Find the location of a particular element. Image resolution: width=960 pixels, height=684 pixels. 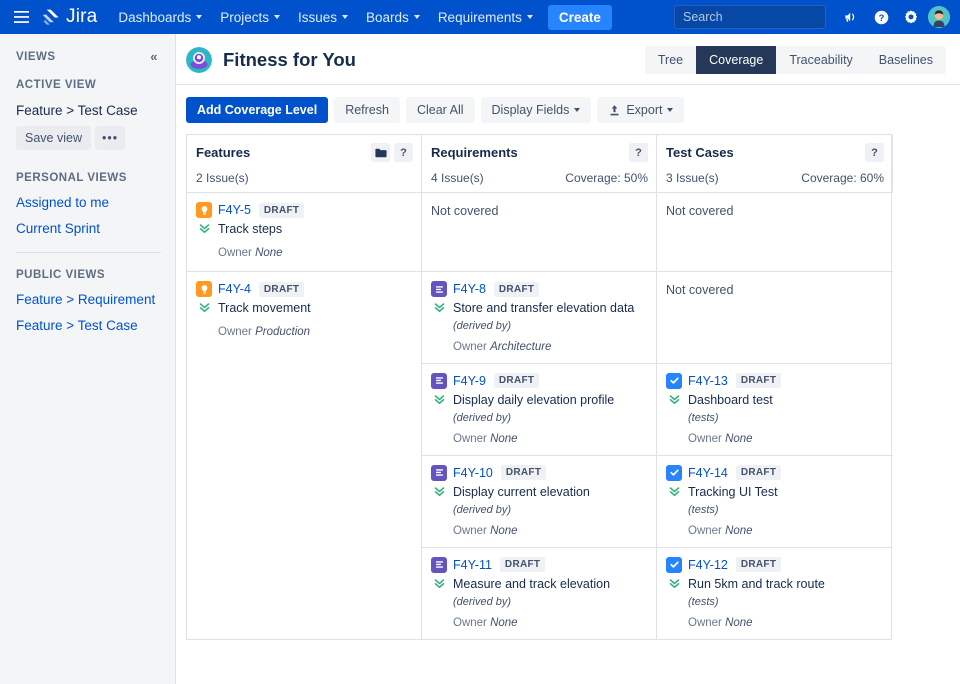

jira-logo: Jira is located at coordinates (69, 17).